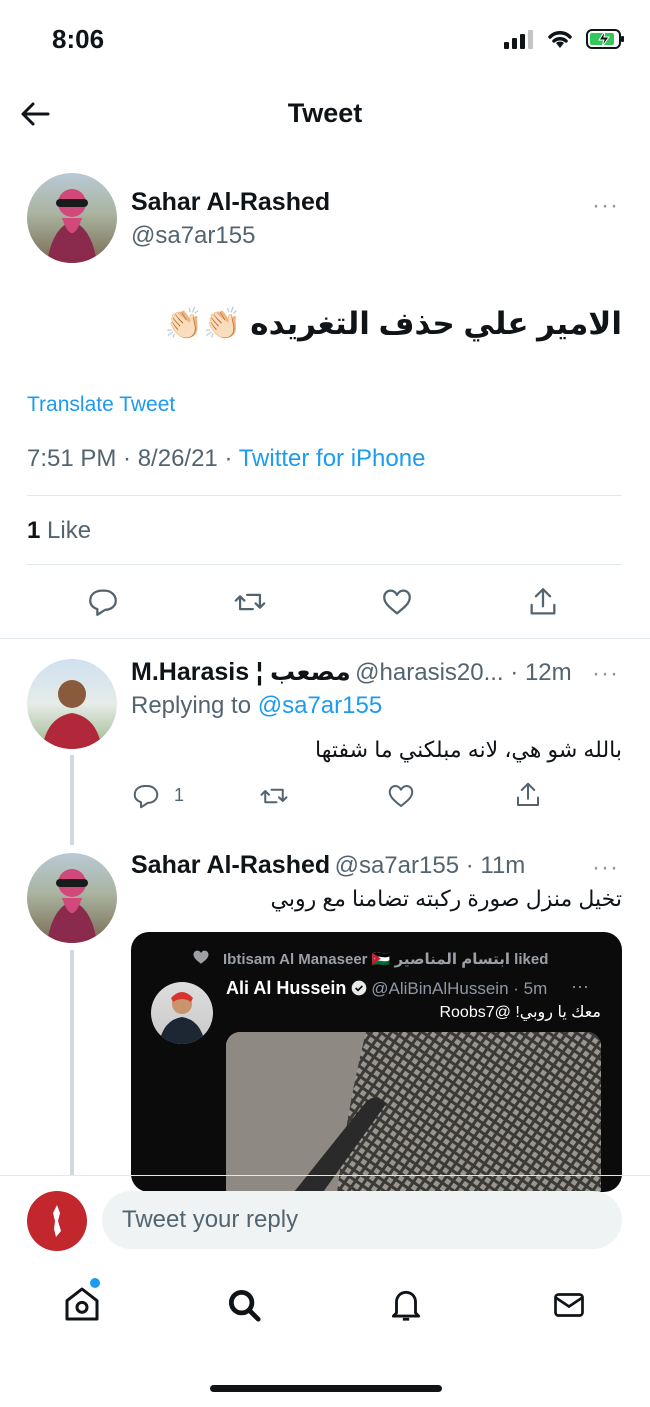 This screenshot has width=650, height=1407. Describe the element at coordinates (393, 323) in the screenshot. I see `tweet-text: الامير علي حذف التغريده 👏🏻👏🏻` at that location.